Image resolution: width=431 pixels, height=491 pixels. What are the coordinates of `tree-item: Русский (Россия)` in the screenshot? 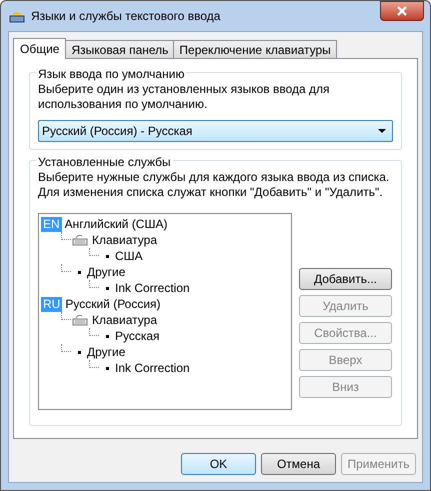 It's located at (113, 304).